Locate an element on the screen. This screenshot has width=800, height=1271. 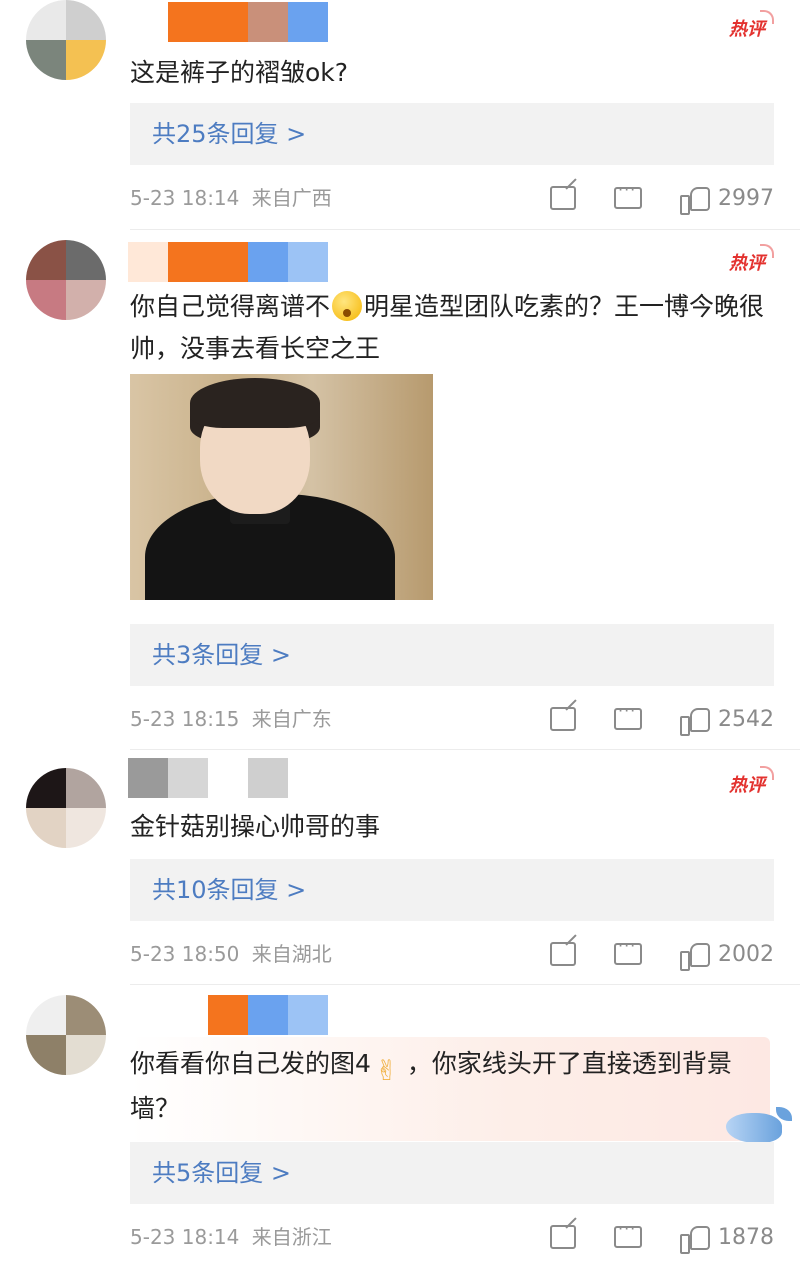
view-replies-button: 共3条回复 > is located at coordinates (452, 655).